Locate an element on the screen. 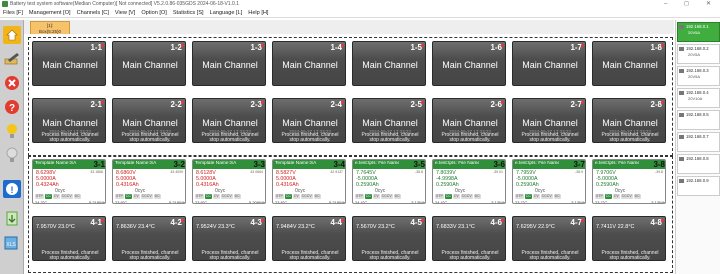 Image resolution: width=720 pixels, height=274 pixels. device-list-item: 192.168.0.5 is located at coordinates (698, 120).